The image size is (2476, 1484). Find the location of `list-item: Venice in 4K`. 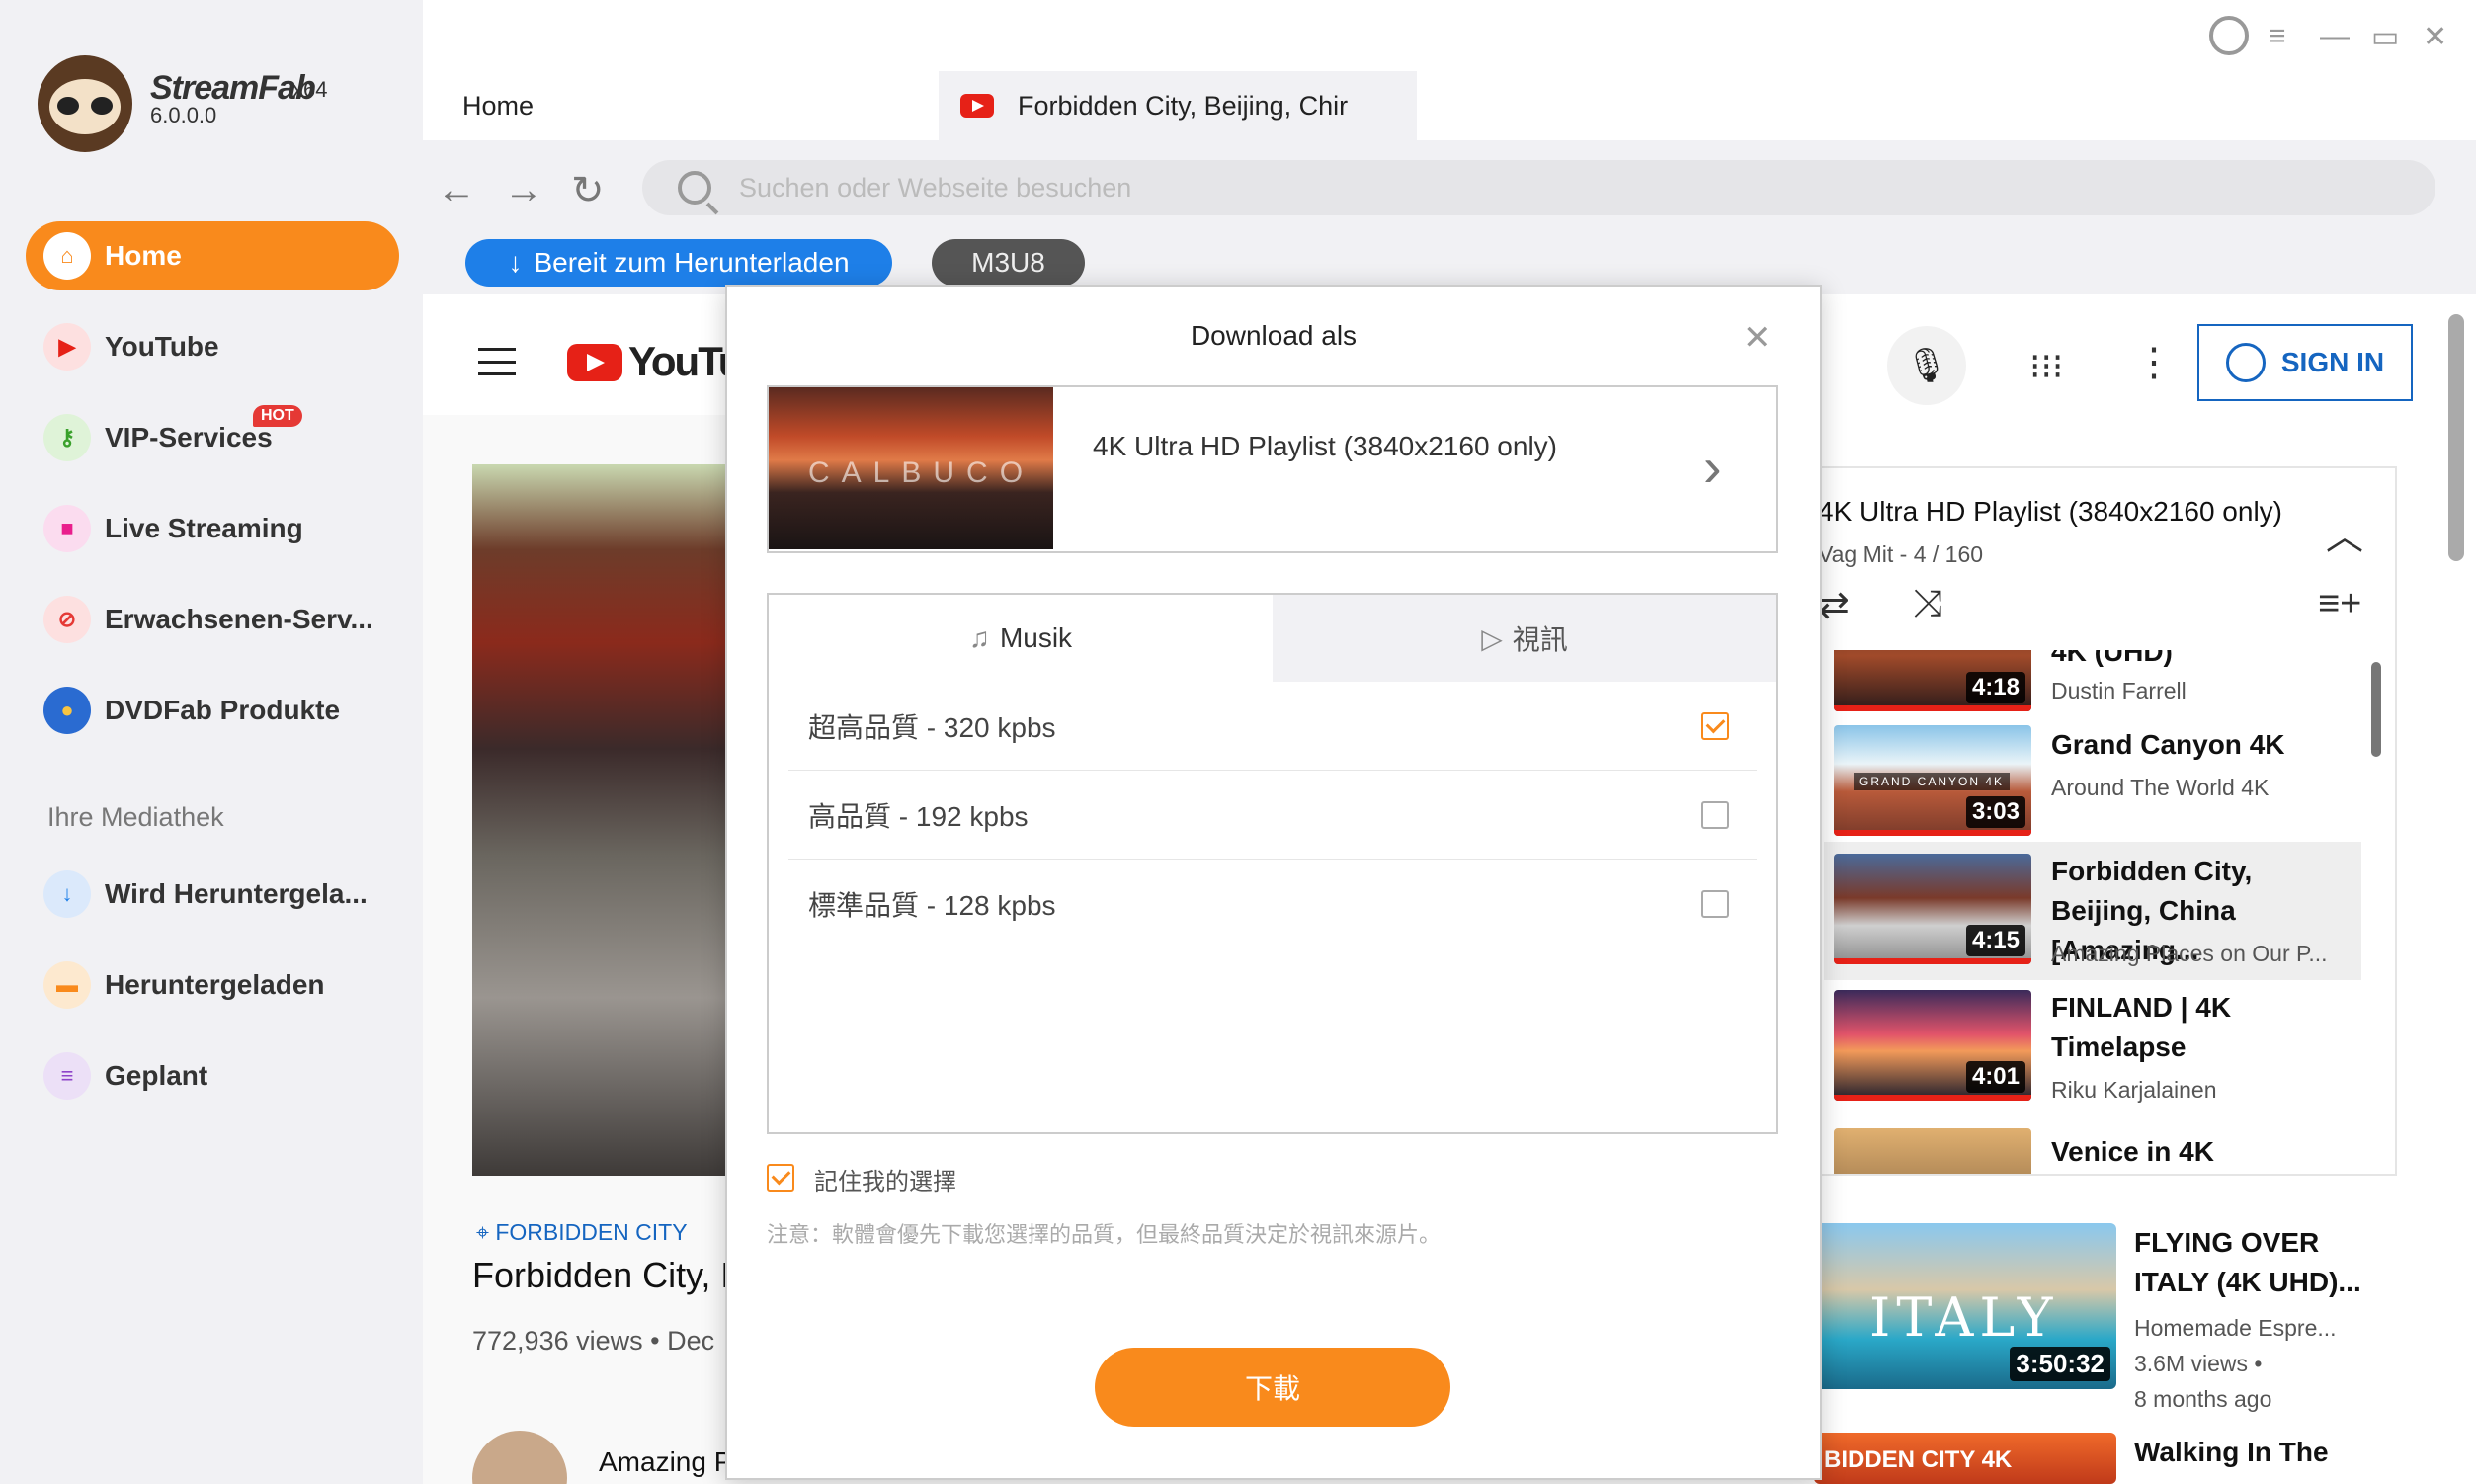

list-item: Venice in 4K is located at coordinates (2092, 1148).